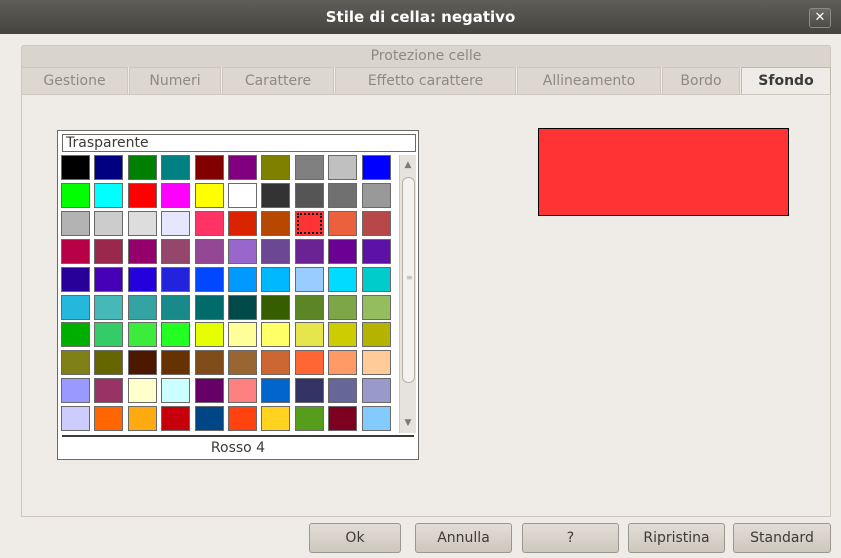 Image resolution: width=841 pixels, height=558 pixels. What do you see at coordinates (463, 538) in the screenshot?
I see `annulla-button: Annulla` at bounding box center [463, 538].